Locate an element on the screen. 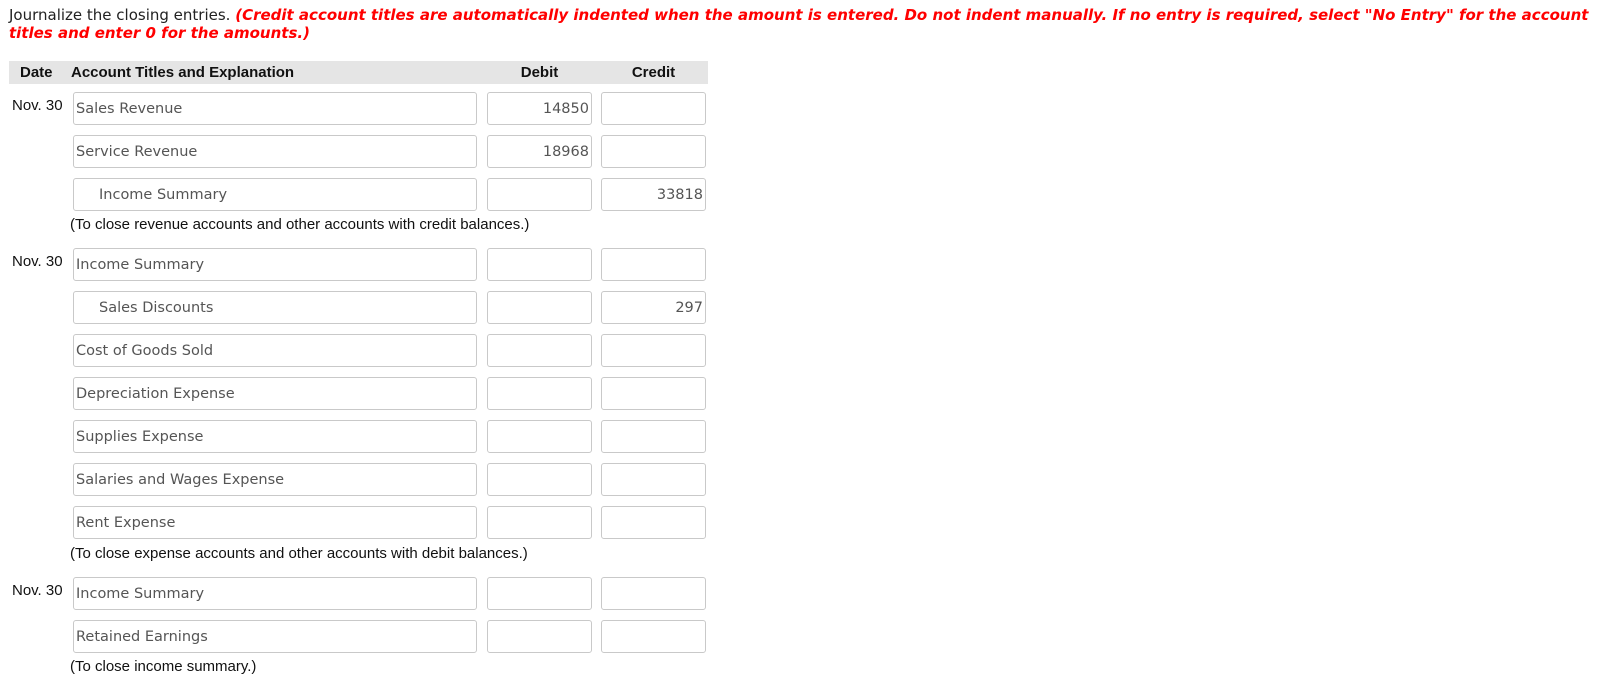 The height and width of the screenshot is (690, 1602). header-date: Date is located at coordinates (36, 72).